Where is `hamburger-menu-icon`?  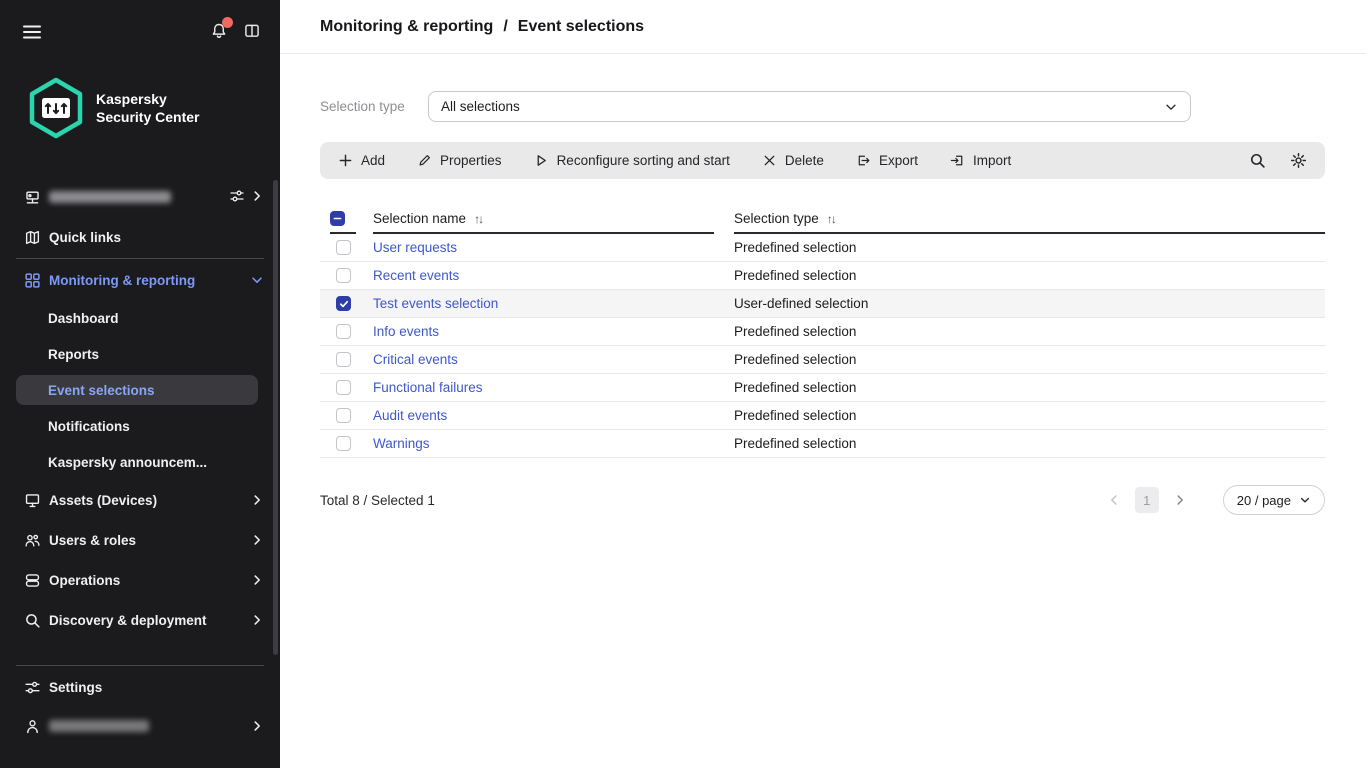
hamburger-menu-icon is located at coordinates (32, 32).